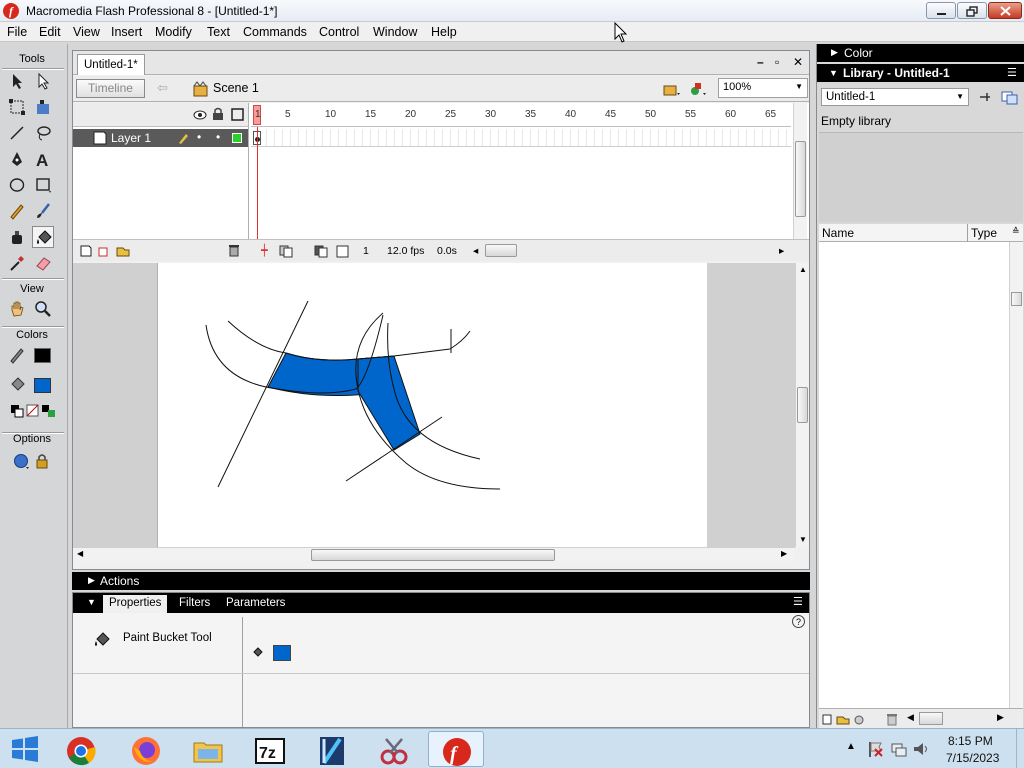 The image size is (1024, 768). Describe the element at coordinates (275, 32) in the screenshot. I see `menu-commands: Commands` at that location.